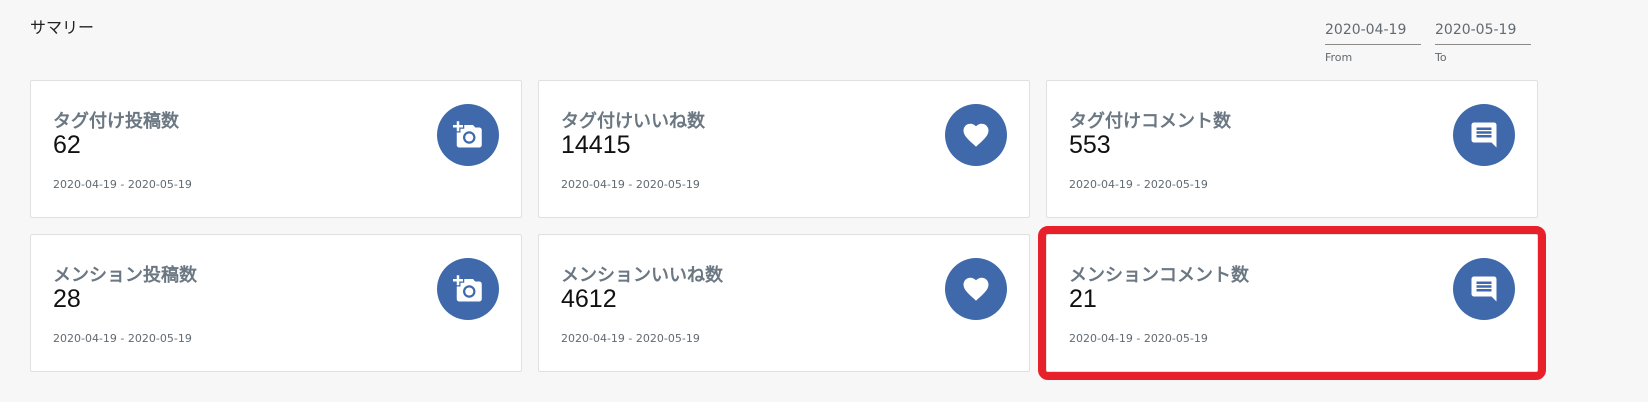  Describe the element at coordinates (1090, 145) in the screenshot. I see `card-value: 553` at that location.